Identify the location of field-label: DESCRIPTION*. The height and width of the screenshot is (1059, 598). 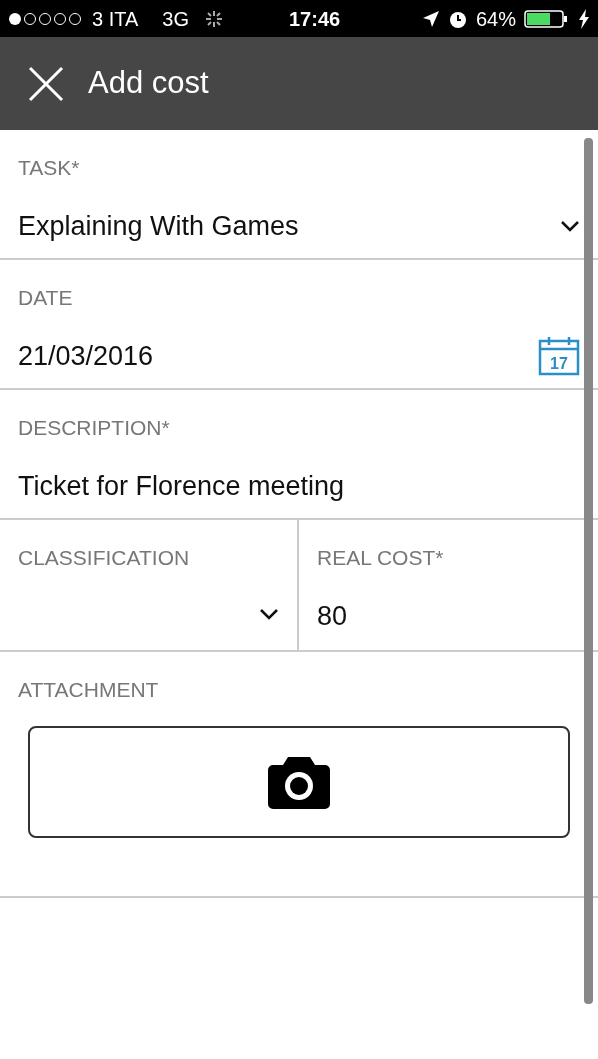
(94, 428).